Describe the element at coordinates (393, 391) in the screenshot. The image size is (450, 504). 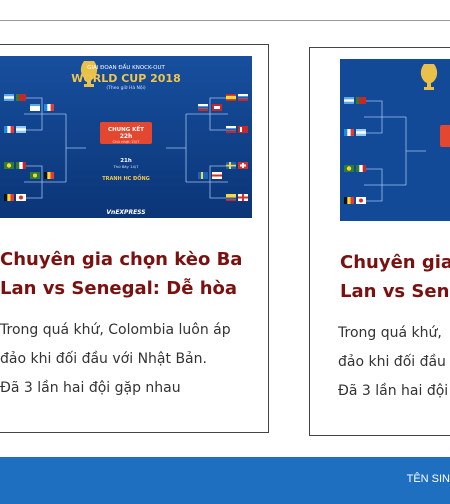
I see `excerpt-line: Đã 3 lần hai đội` at that location.